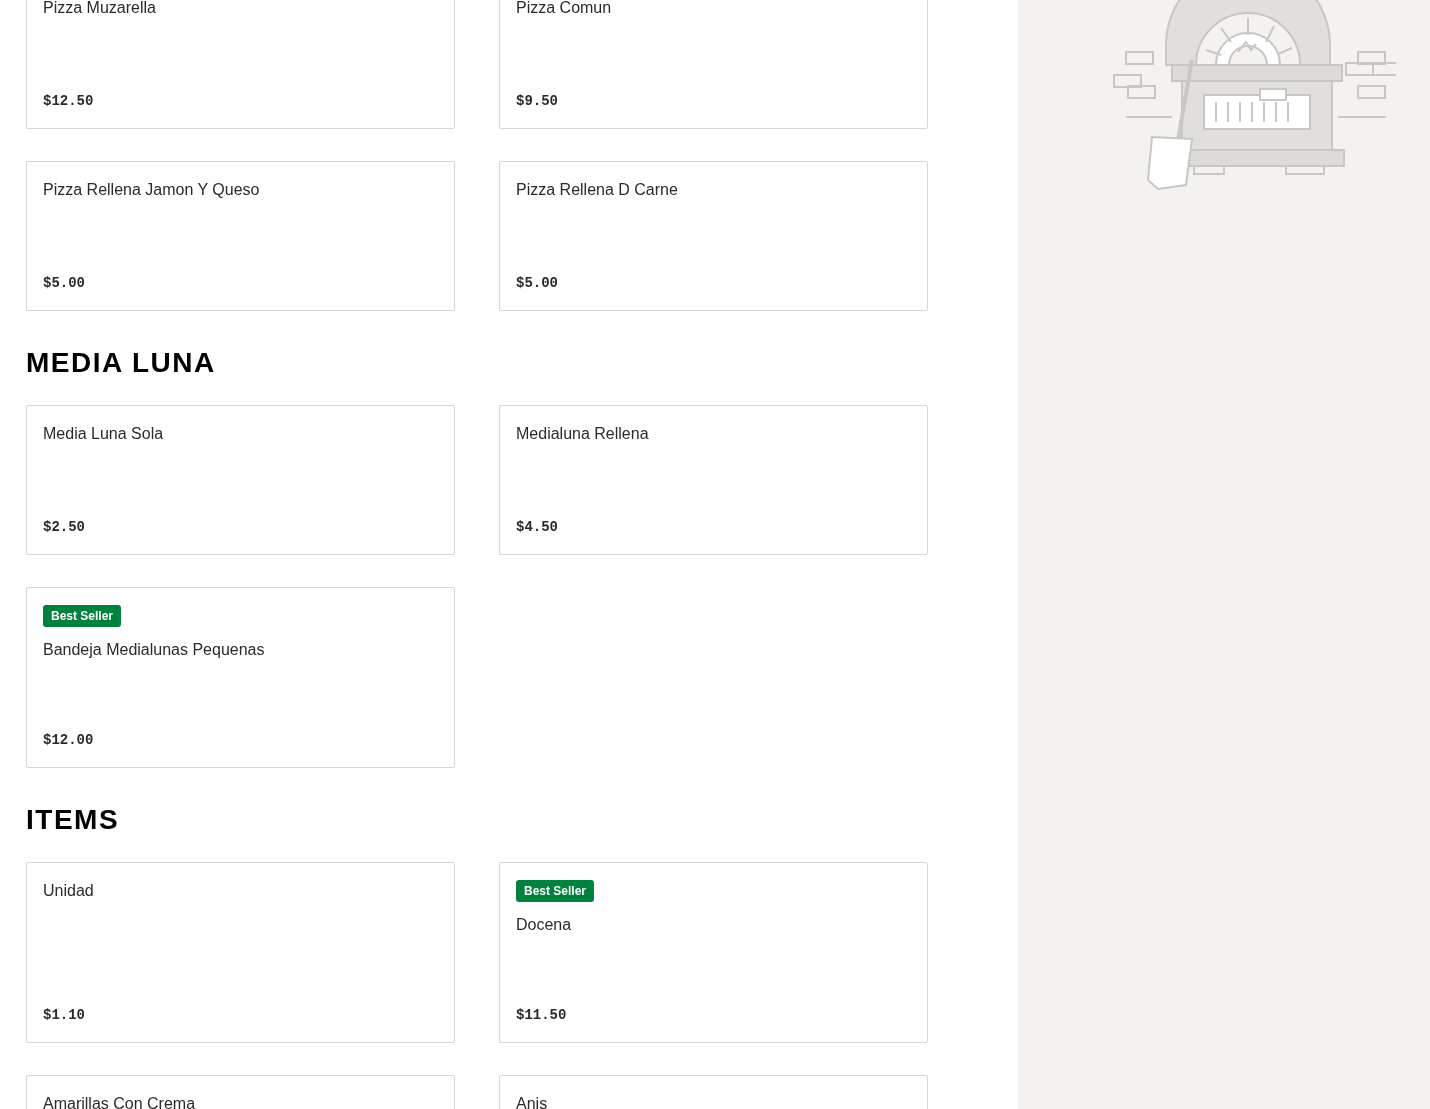 The image size is (1430, 1109). I want to click on menu-item-card: Pizza Comun $9.50, so click(713, 64).